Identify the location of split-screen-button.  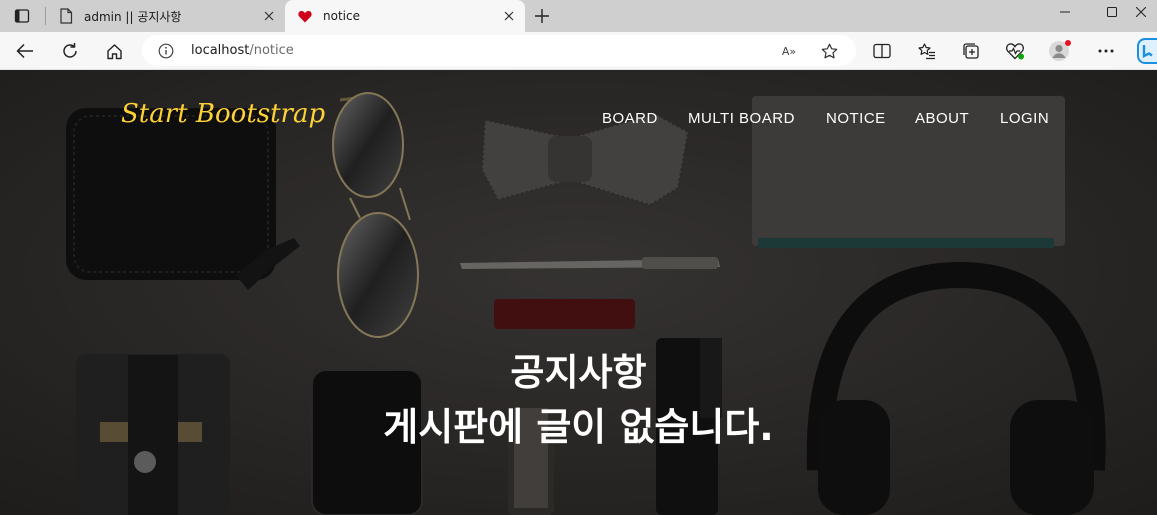
(882, 51).